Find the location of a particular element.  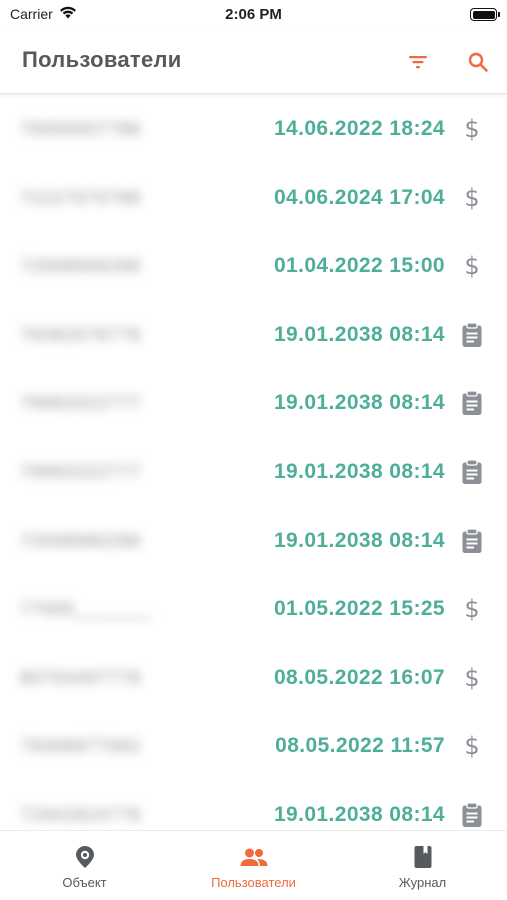

user-phone: 79050007788 is located at coordinates (81, 129).